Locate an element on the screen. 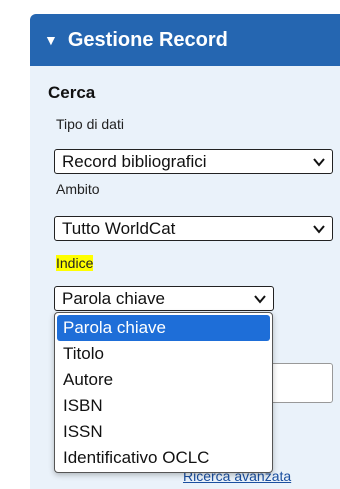 Image resolution: width=340 pixels, height=489 pixels. caret-down-icon: ▼ is located at coordinates (51, 40).